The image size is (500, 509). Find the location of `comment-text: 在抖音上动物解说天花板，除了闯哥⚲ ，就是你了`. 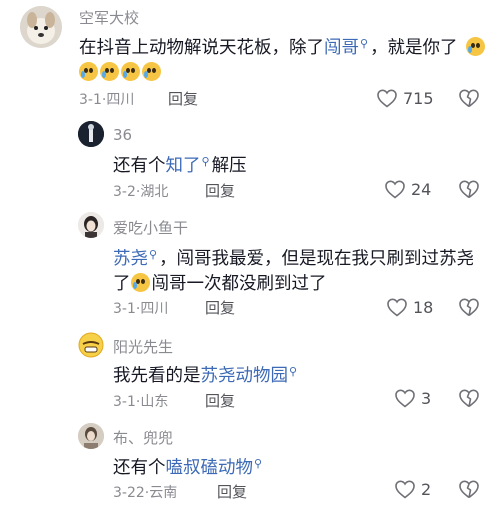

comment-text: 在抖音上动物解说天花板，除了闯哥⚲ ，就是你了 is located at coordinates (284, 58).